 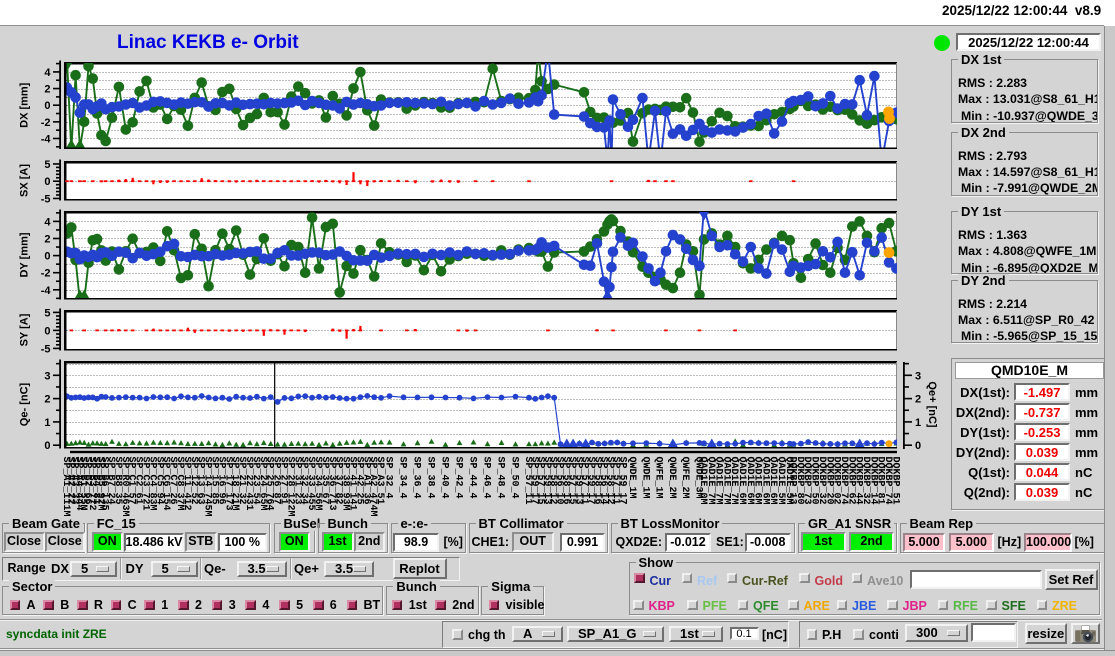 I want to click on svg-text: SY [A], so click(x=25, y=329).